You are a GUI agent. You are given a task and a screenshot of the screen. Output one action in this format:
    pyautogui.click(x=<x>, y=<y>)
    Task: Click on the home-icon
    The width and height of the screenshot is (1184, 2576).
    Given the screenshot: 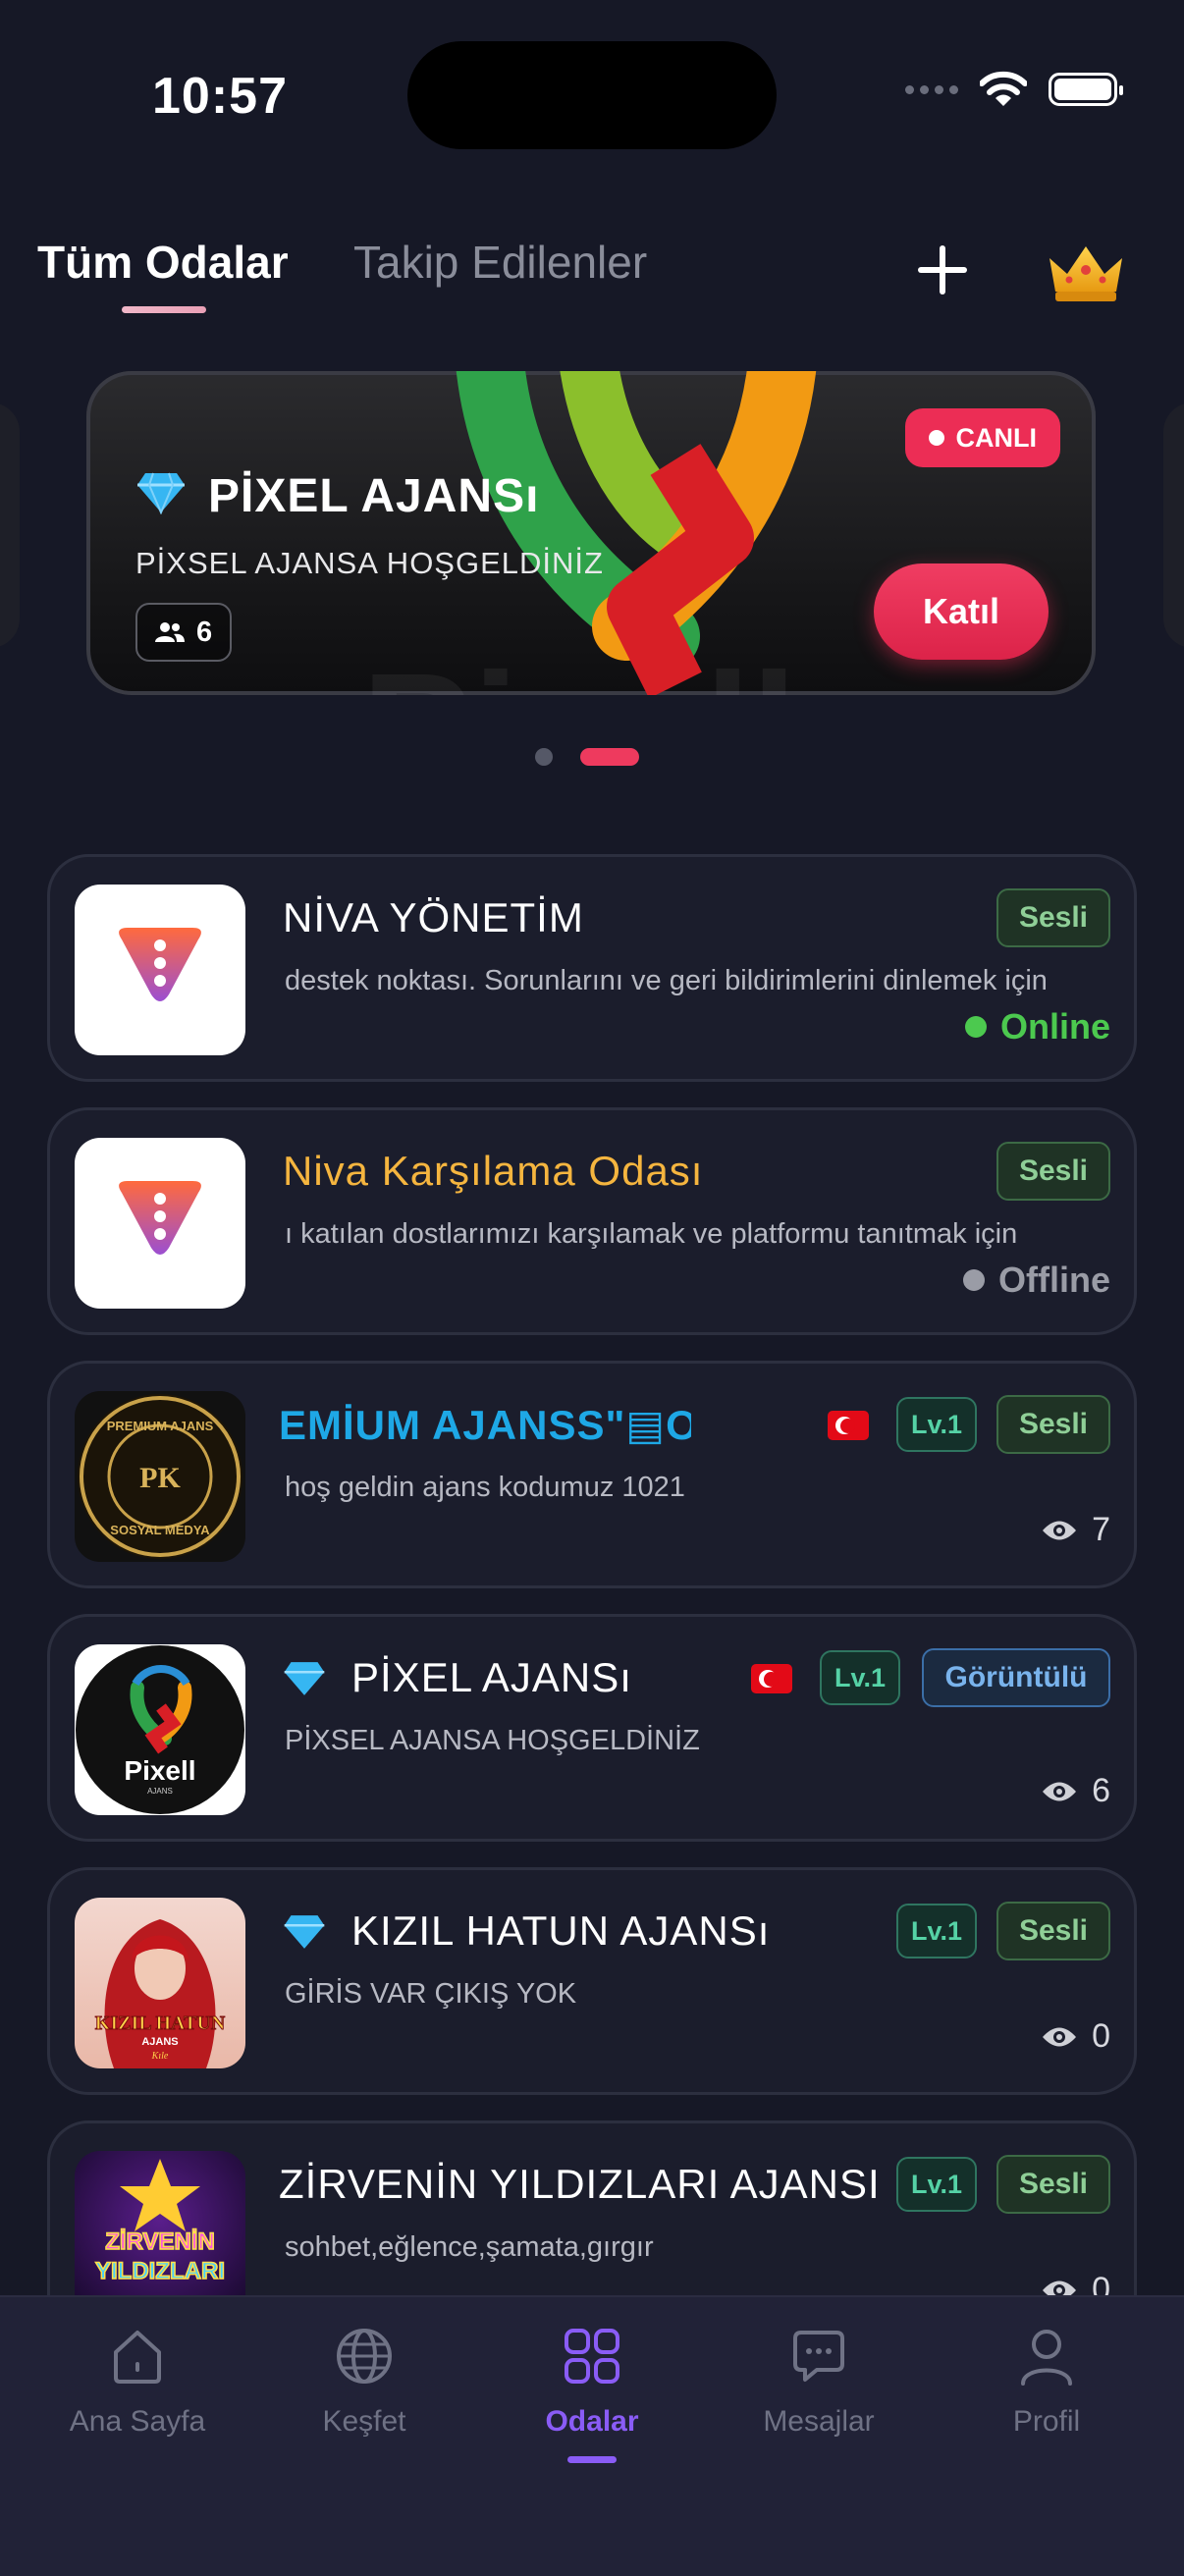 What is the action you would take?
    pyautogui.click(x=137, y=2357)
    